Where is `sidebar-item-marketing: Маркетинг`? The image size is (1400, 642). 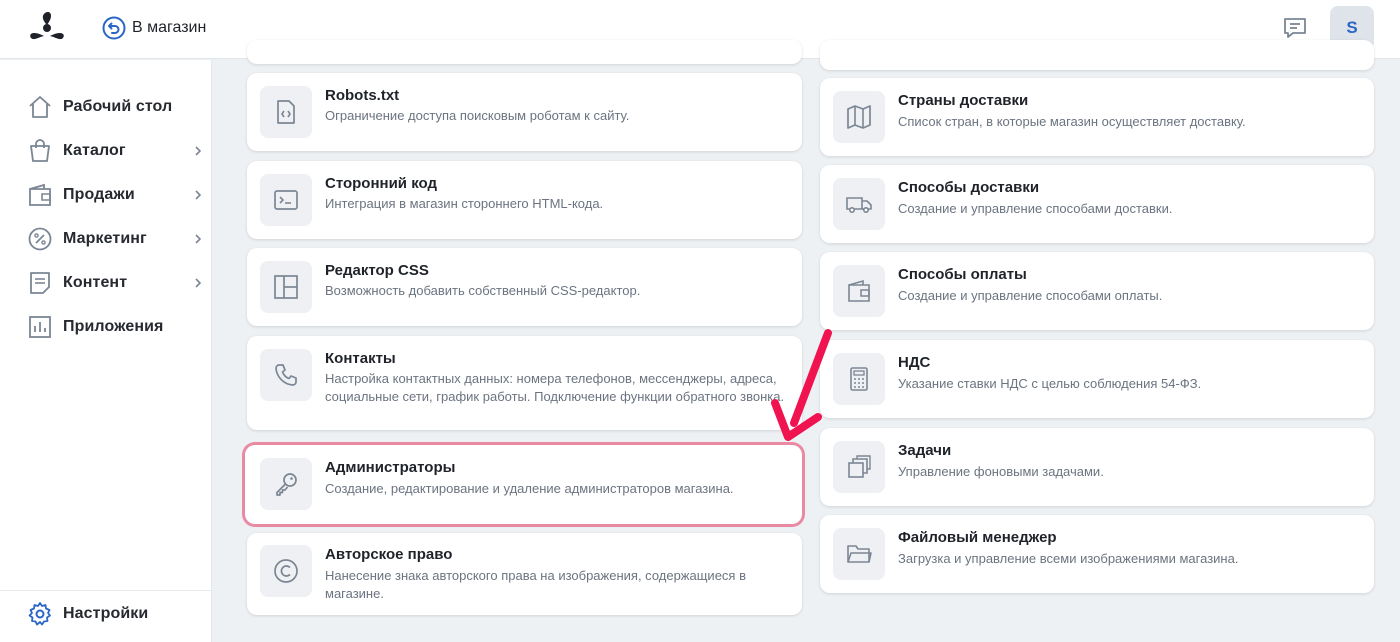
sidebar-item-marketing: Маркетинг is located at coordinates (115, 239).